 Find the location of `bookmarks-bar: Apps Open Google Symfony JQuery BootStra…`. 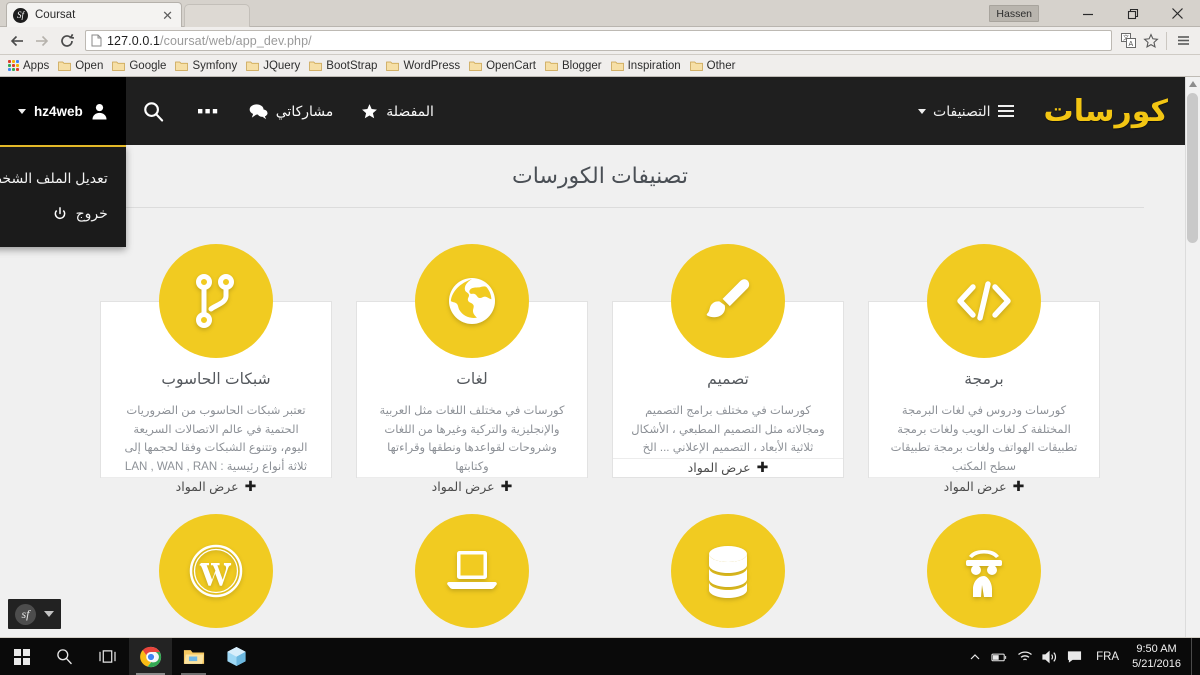

bookmarks-bar: Apps Open Google Symfony JQuery BootStra… is located at coordinates (600, 66).